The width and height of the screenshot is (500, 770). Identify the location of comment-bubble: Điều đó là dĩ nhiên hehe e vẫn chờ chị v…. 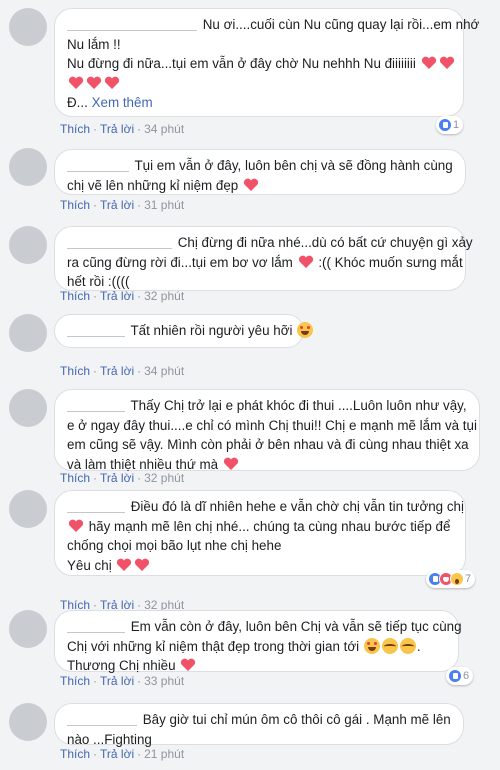
(260, 533).